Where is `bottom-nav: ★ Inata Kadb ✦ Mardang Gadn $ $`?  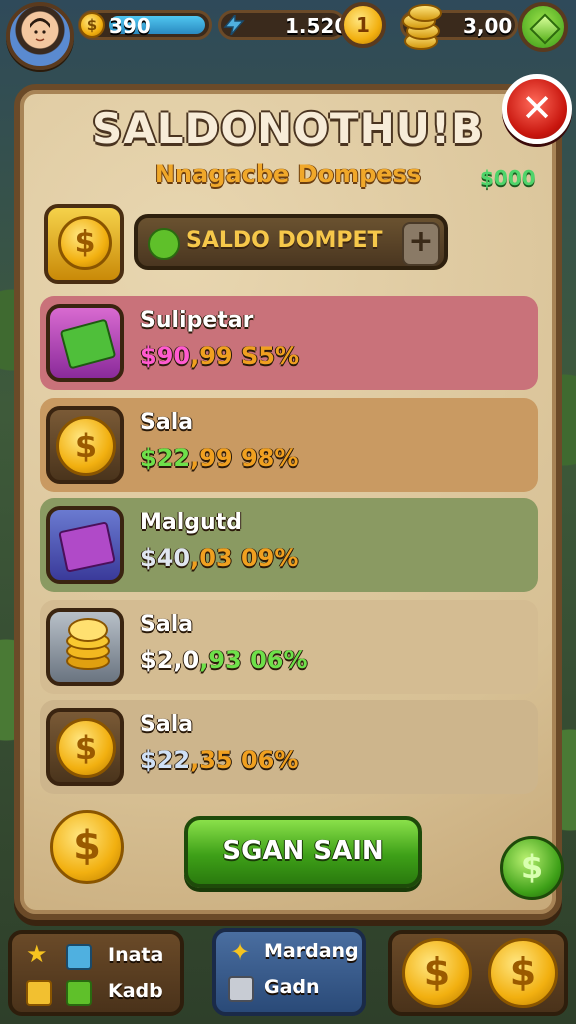 bottom-nav: ★ Inata Kadb ✦ Mardang Gadn $ $ is located at coordinates (288, 974).